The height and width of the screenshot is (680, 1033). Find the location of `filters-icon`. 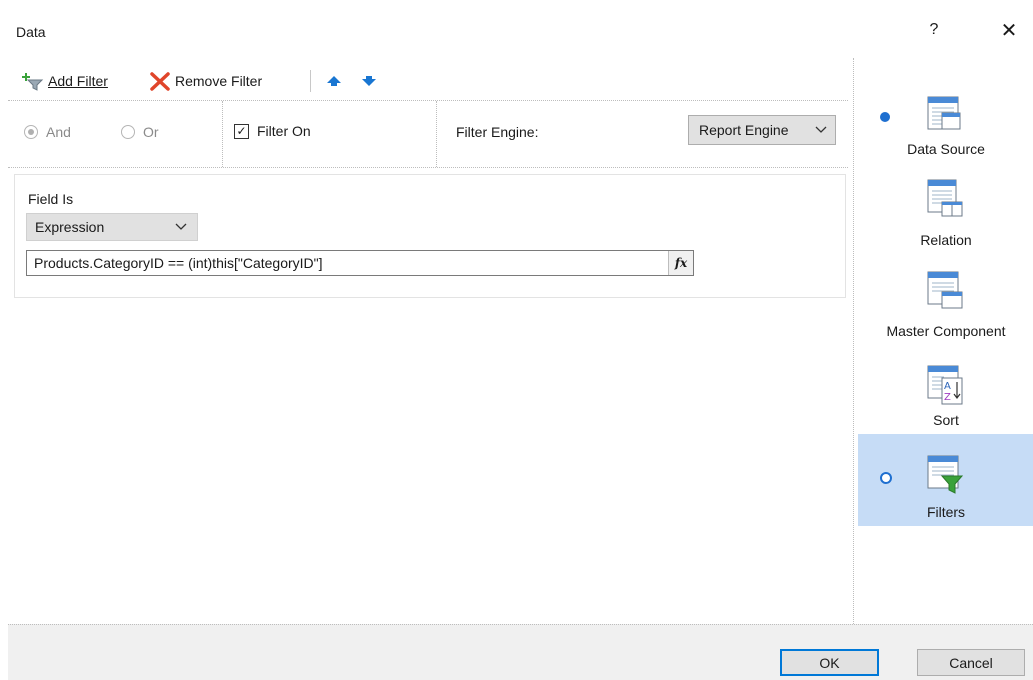

filters-icon is located at coordinates (944, 473).